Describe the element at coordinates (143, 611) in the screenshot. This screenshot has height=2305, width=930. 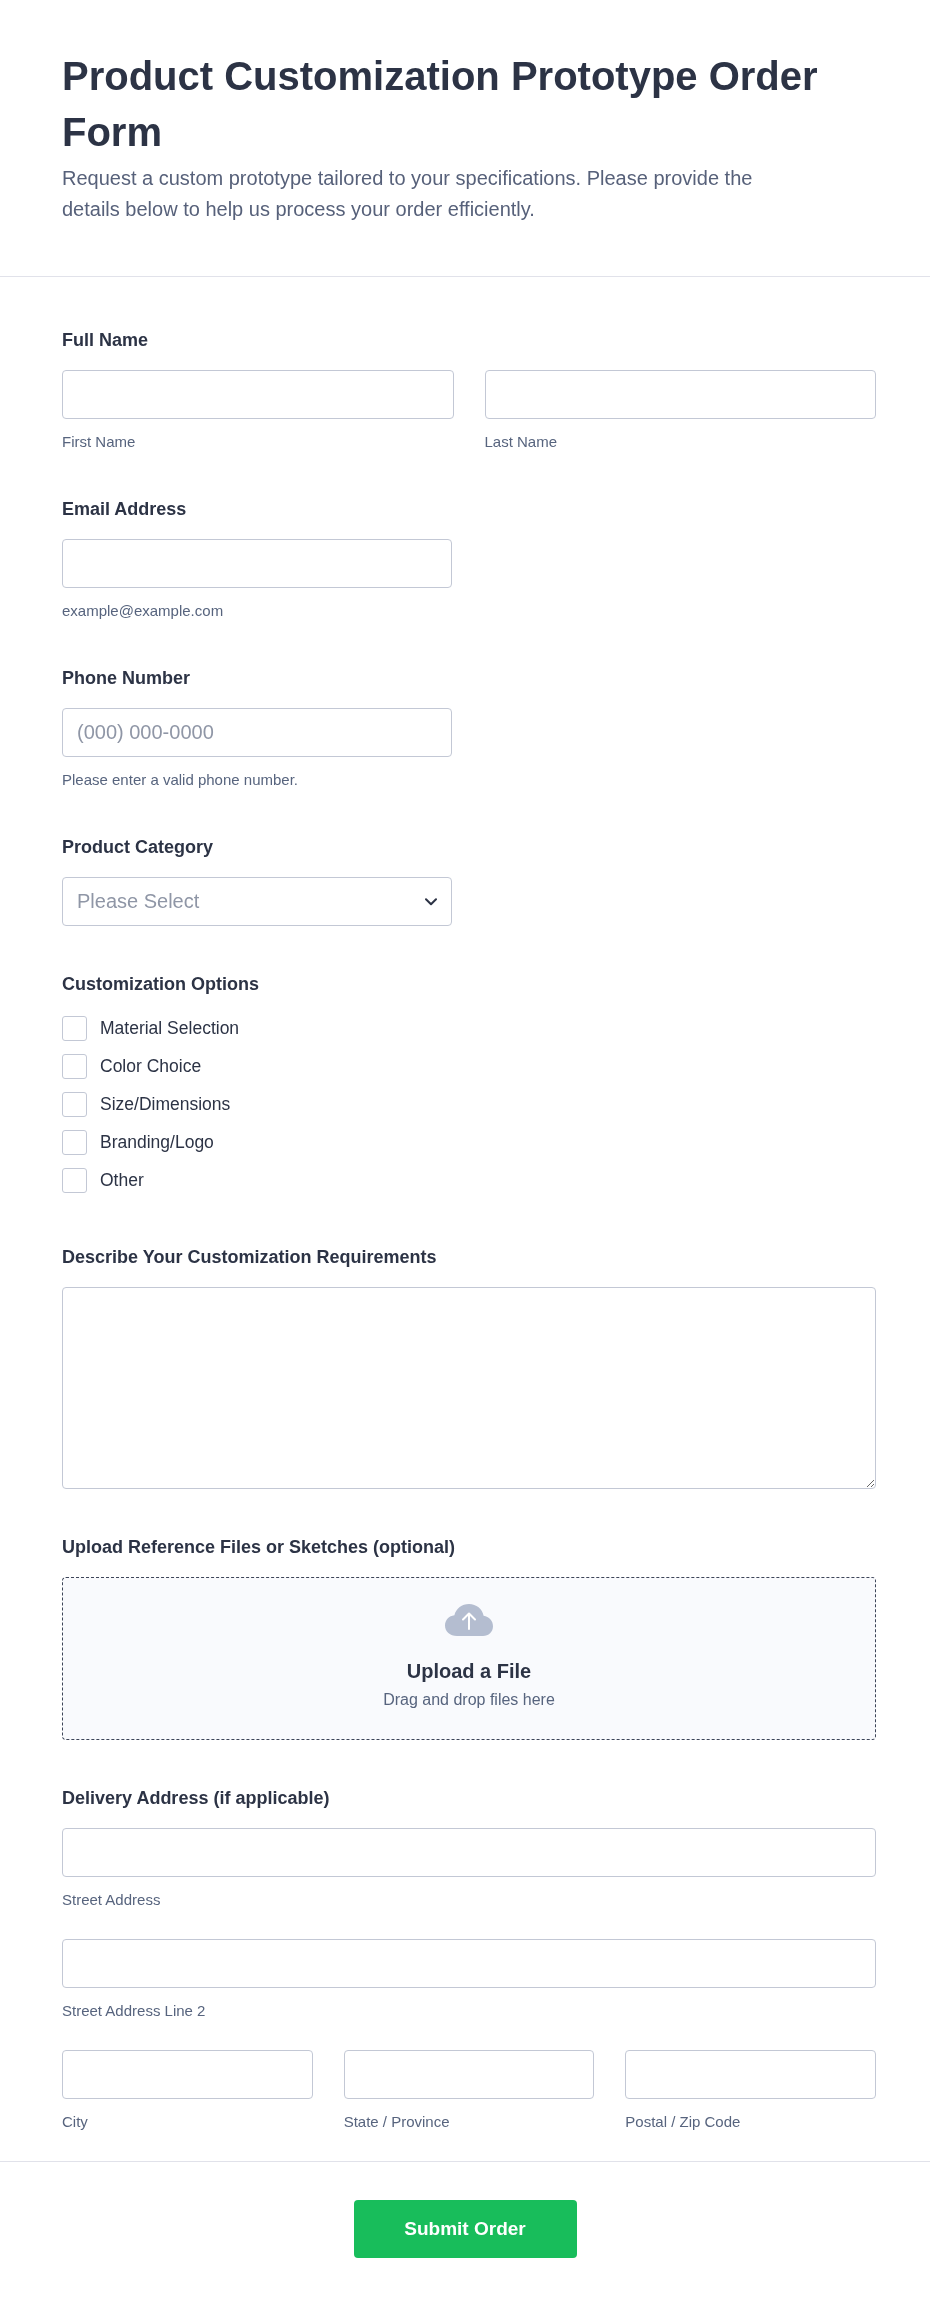
I see `field-caption: example@example.com` at that location.